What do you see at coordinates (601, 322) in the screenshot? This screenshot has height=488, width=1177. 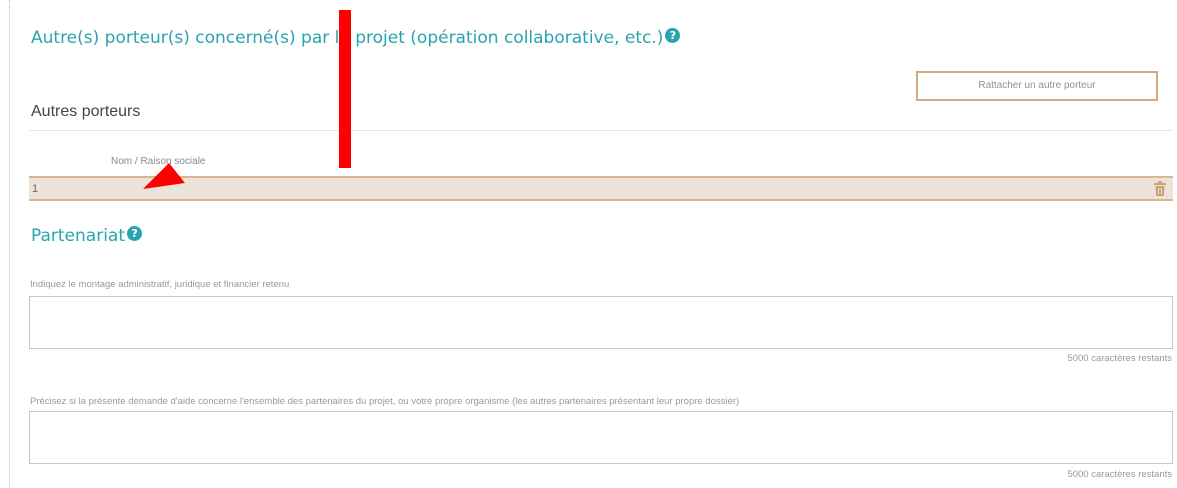 I see `montage-textarea` at bounding box center [601, 322].